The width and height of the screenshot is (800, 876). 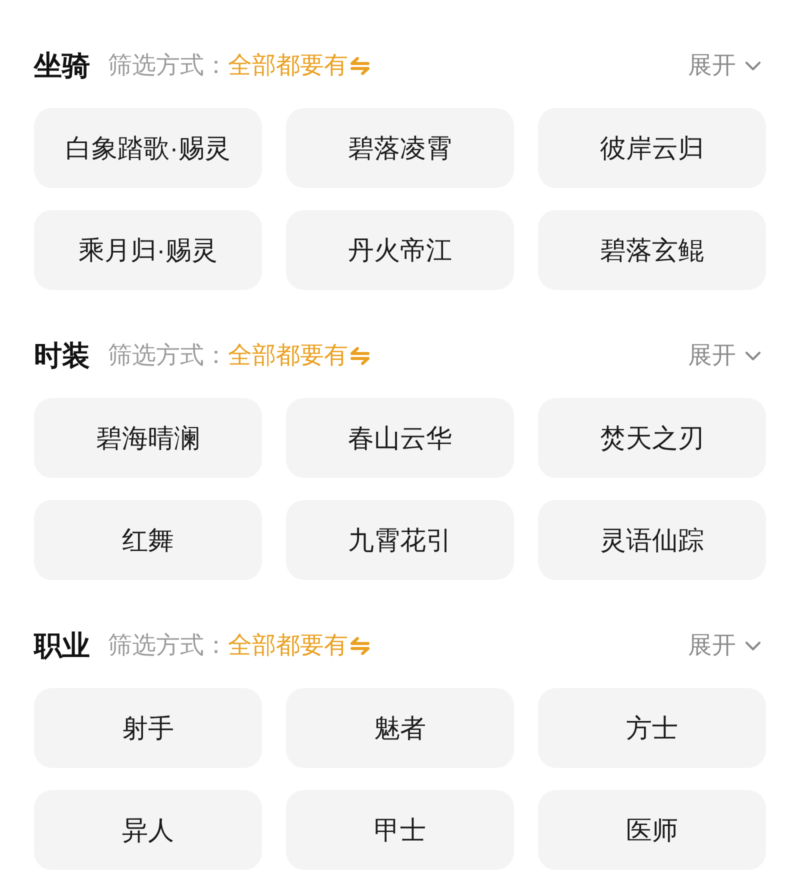 What do you see at coordinates (148, 728) in the screenshot?
I see `option-chip: 射手` at bounding box center [148, 728].